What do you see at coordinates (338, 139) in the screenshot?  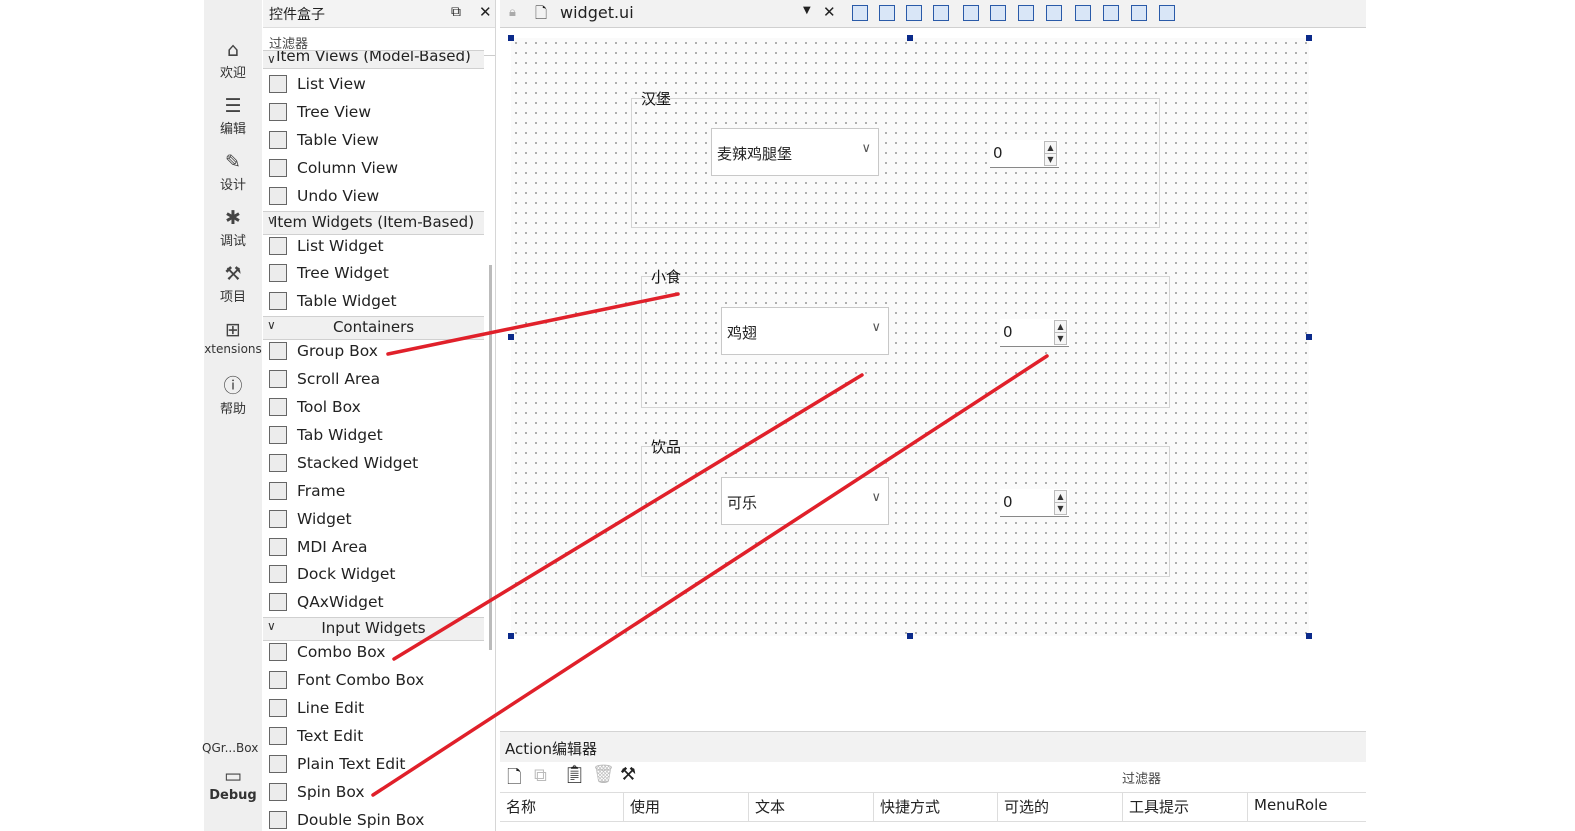 I see `widget-item-label: Table View` at bounding box center [338, 139].